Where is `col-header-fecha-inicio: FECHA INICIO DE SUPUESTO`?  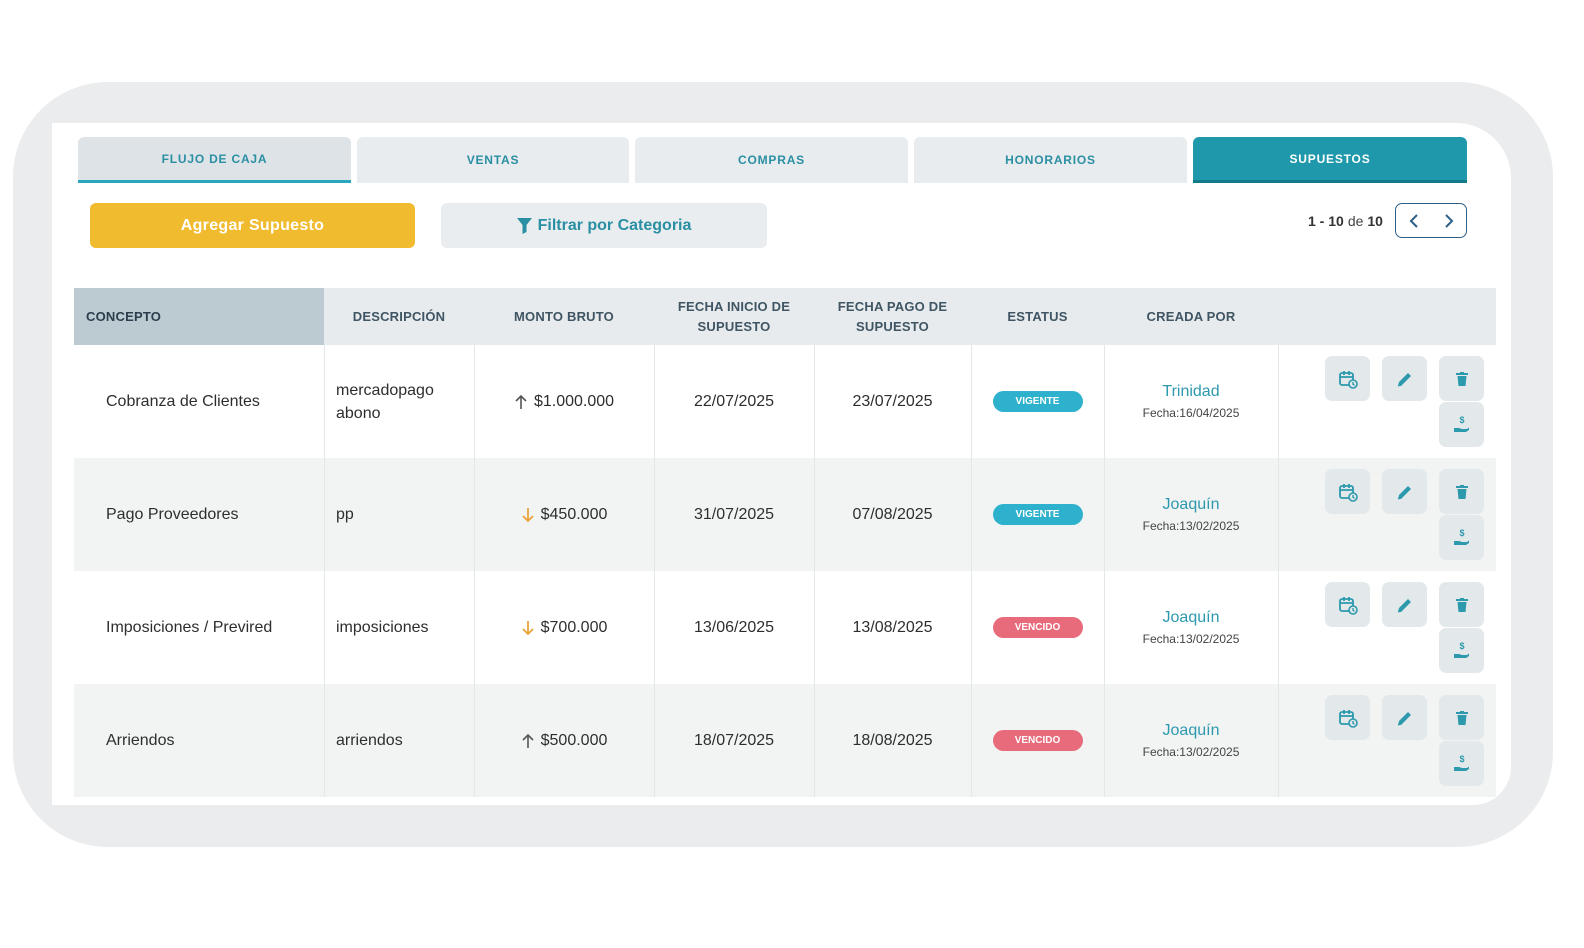 col-header-fecha-inicio: FECHA INICIO DE SUPUESTO is located at coordinates (734, 316).